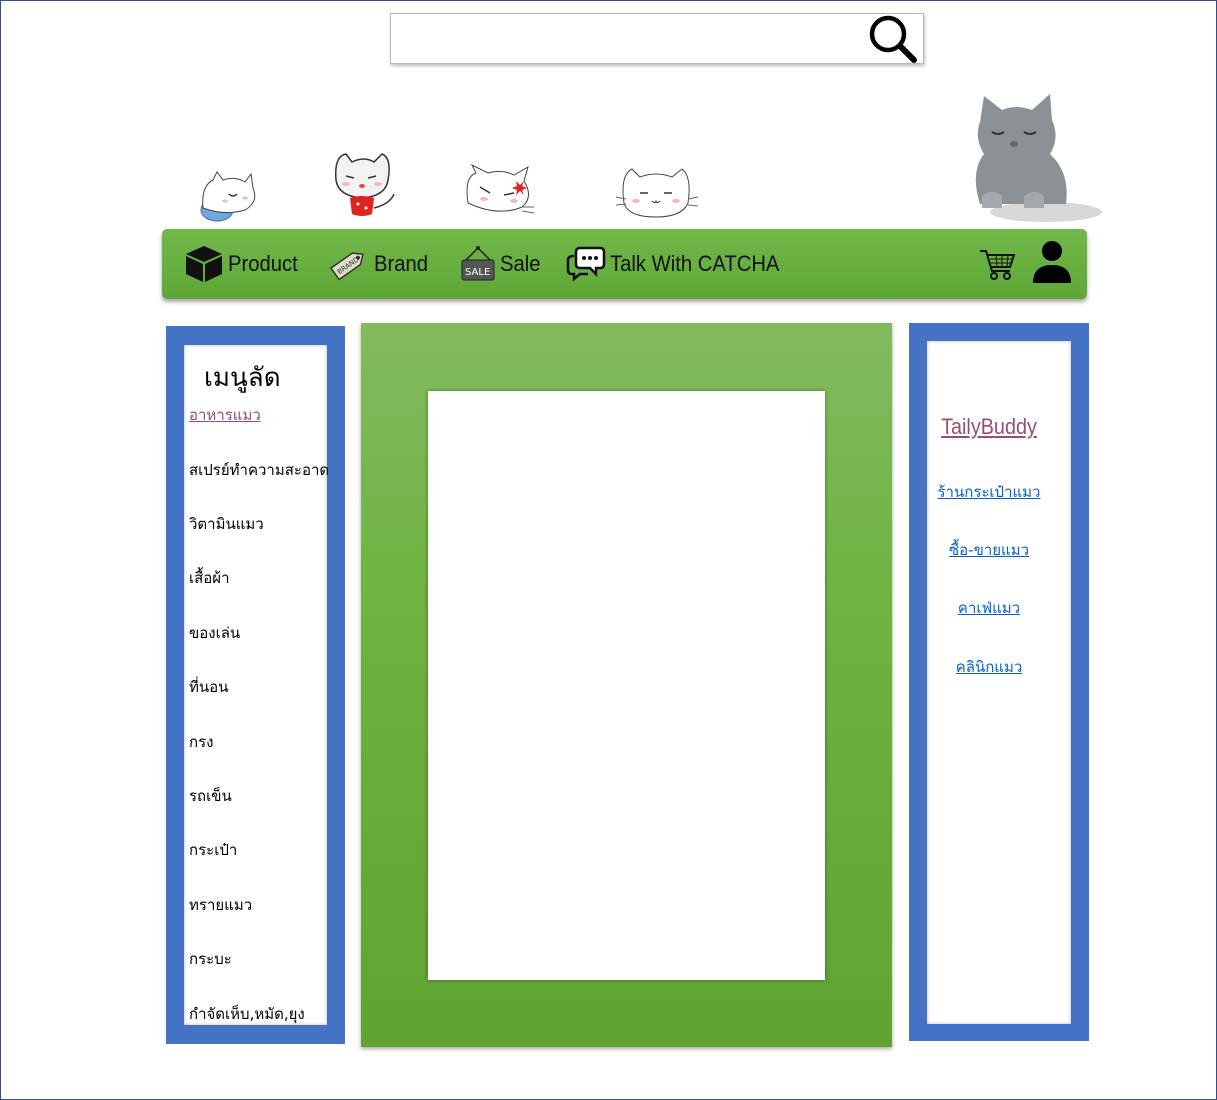 The width and height of the screenshot is (1217, 1100). What do you see at coordinates (478, 263) in the screenshot?
I see `sale-sign-icon: SALE` at bounding box center [478, 263].